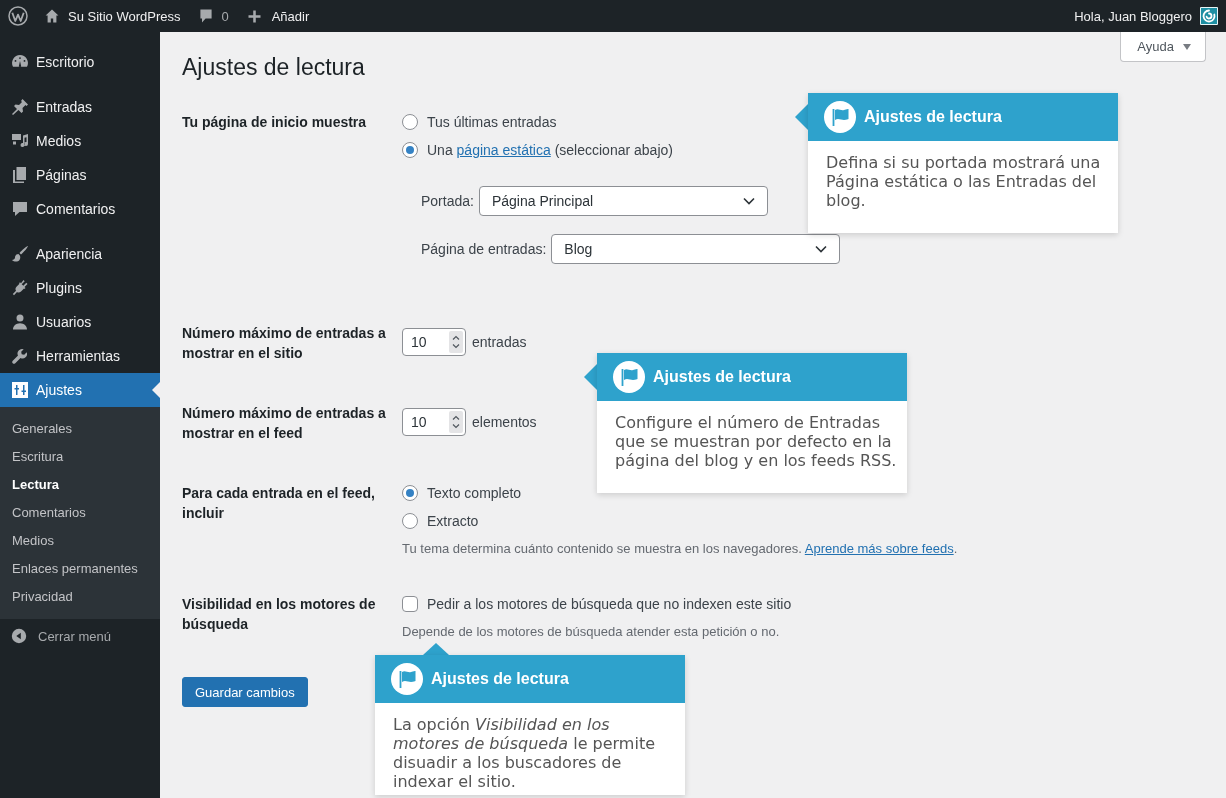 The width and height of the screenshot is (1226, 798). Describe the element at coordinates (80, 209) in the screenshot. I see `menu-item: Comentarios` at that location.